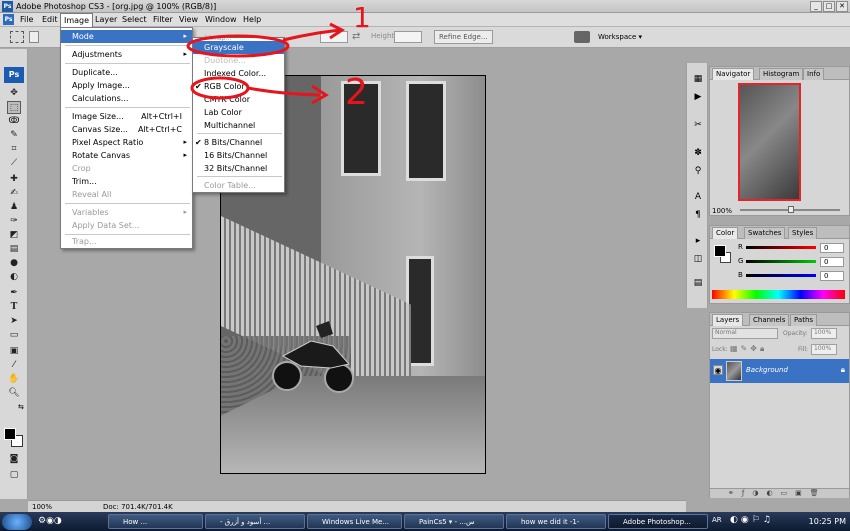  I want to click on tab-info: Info, so click(814, 74).